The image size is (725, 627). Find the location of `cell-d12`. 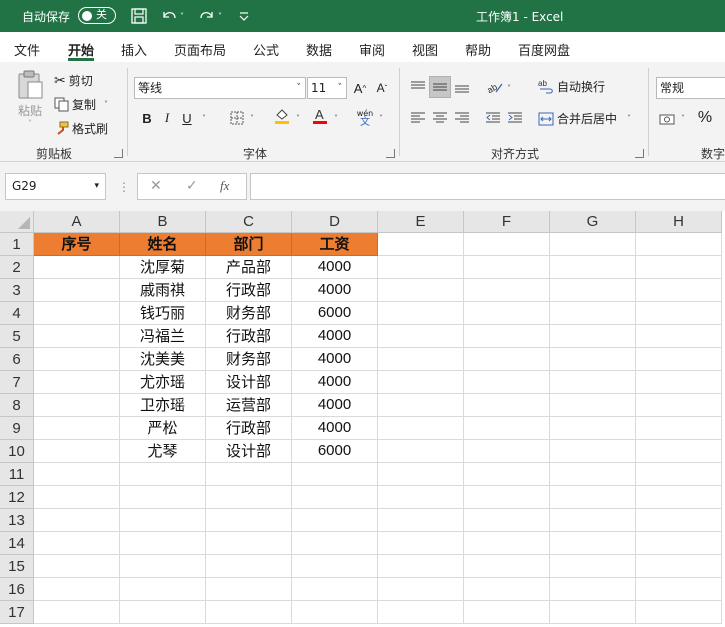

cell-d12 is located at coordinates (335, 497).